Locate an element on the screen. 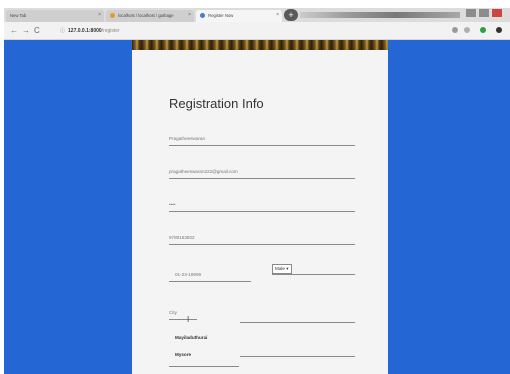  window-close-icon is located at coordinates (497, 13).